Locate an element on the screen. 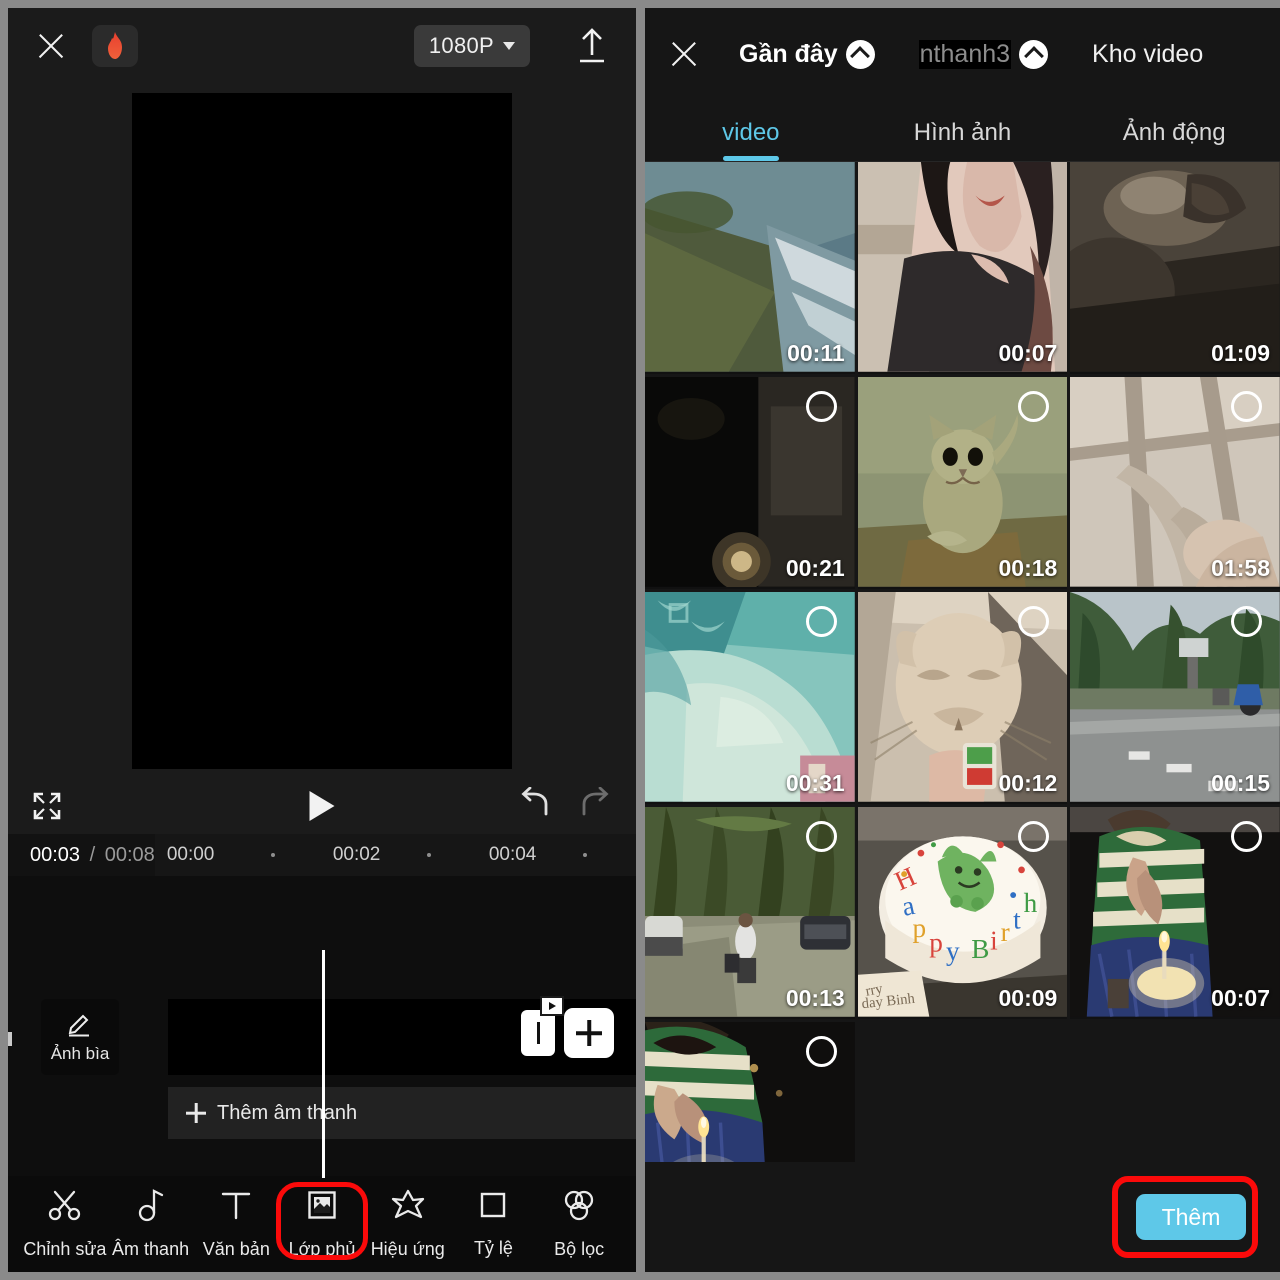  toolbar-label: Âm thanh is located at coordinates (151, 1249).